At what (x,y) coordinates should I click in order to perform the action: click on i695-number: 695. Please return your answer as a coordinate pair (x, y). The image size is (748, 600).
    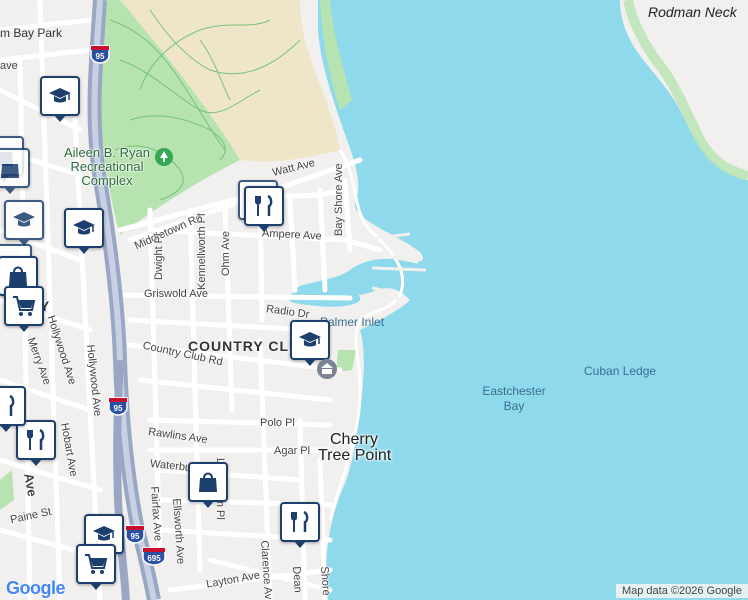
    Looking at the image, I should click on (154, 558).